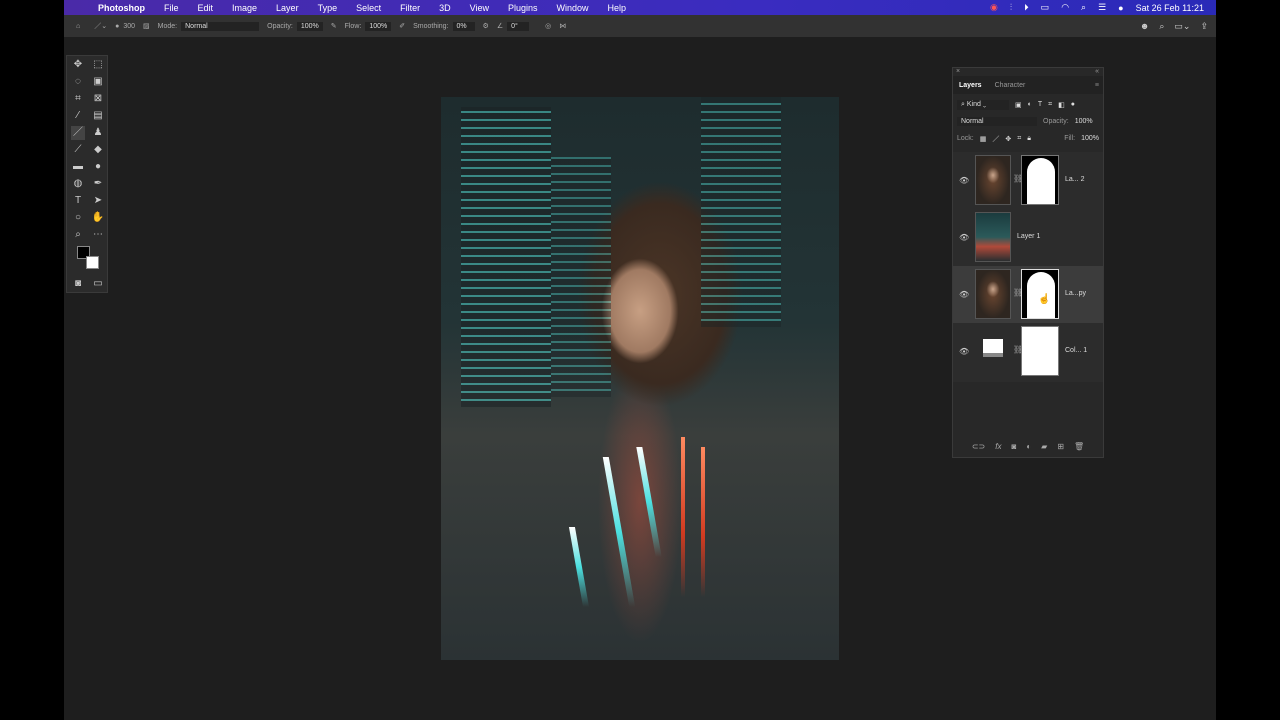 The width and height of the screenshot is (1280, 720). What do you see at coordinates (1008, 139) in the screenshot?
I see `lock-position-icon: ✥` at bounding box center [1008, 139].